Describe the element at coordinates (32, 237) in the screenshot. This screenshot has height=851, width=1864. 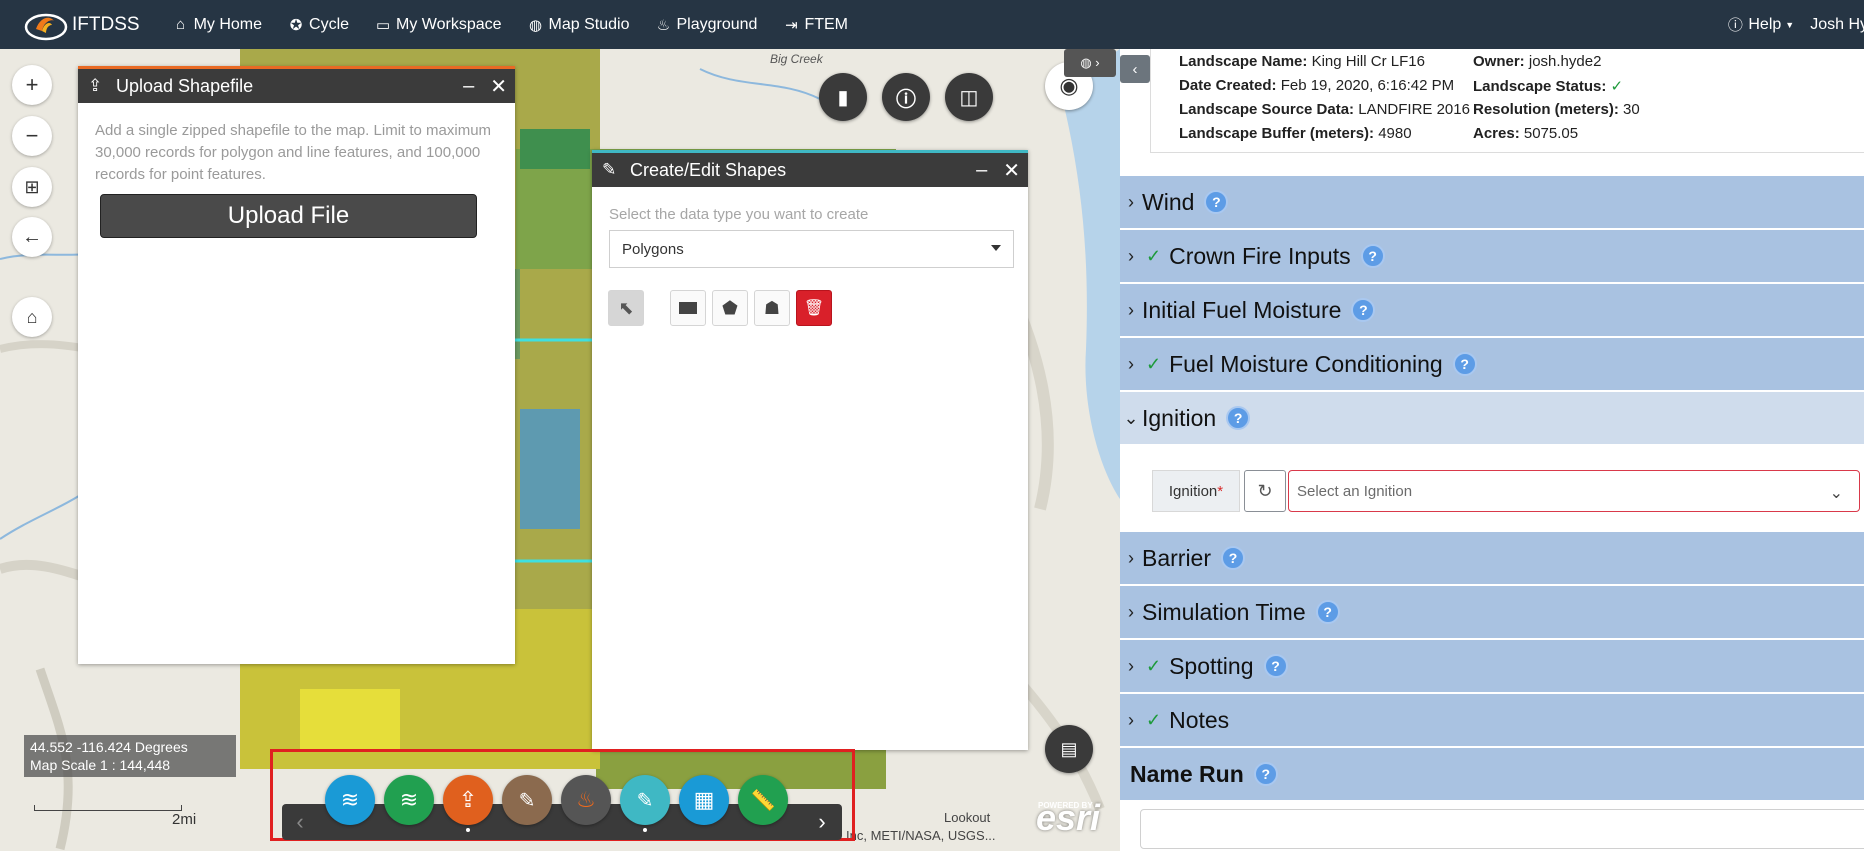
I see `back-button: ←` at that location.